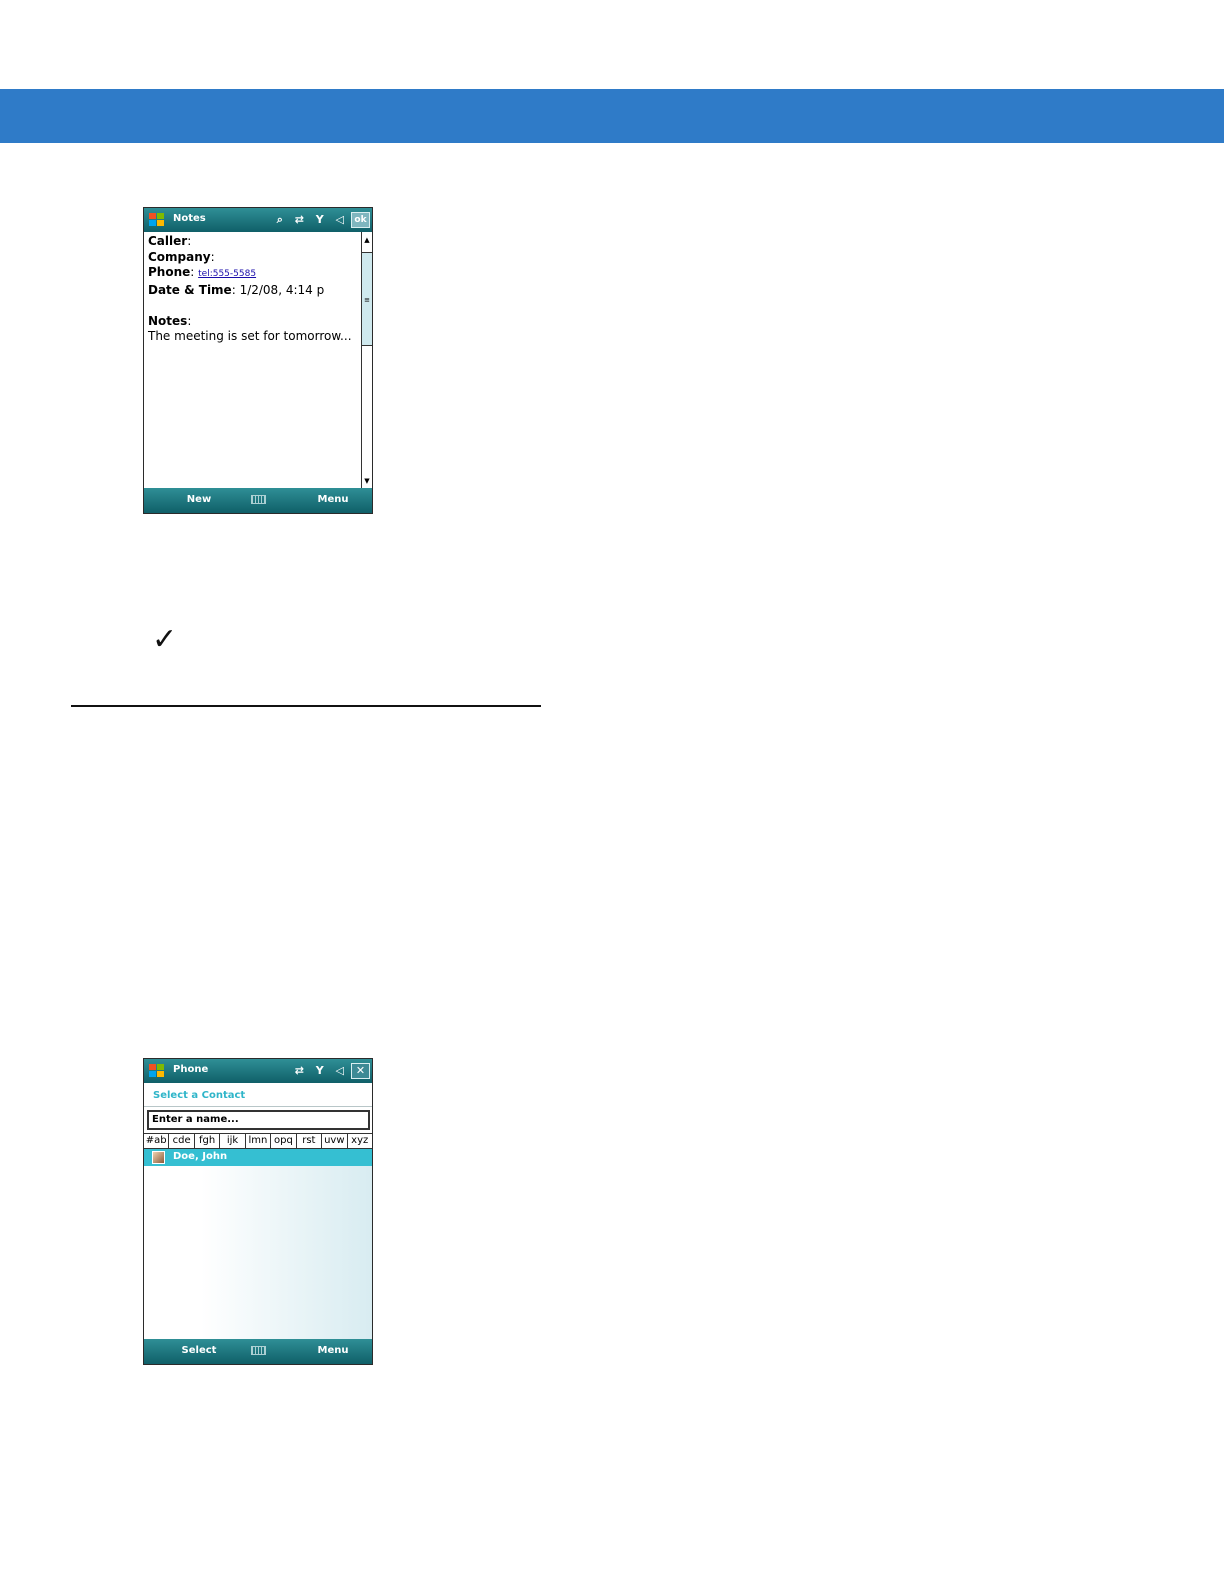 This screenshot has width=1224, height=1584. I want to click on contact-list, so click(258, 1244).